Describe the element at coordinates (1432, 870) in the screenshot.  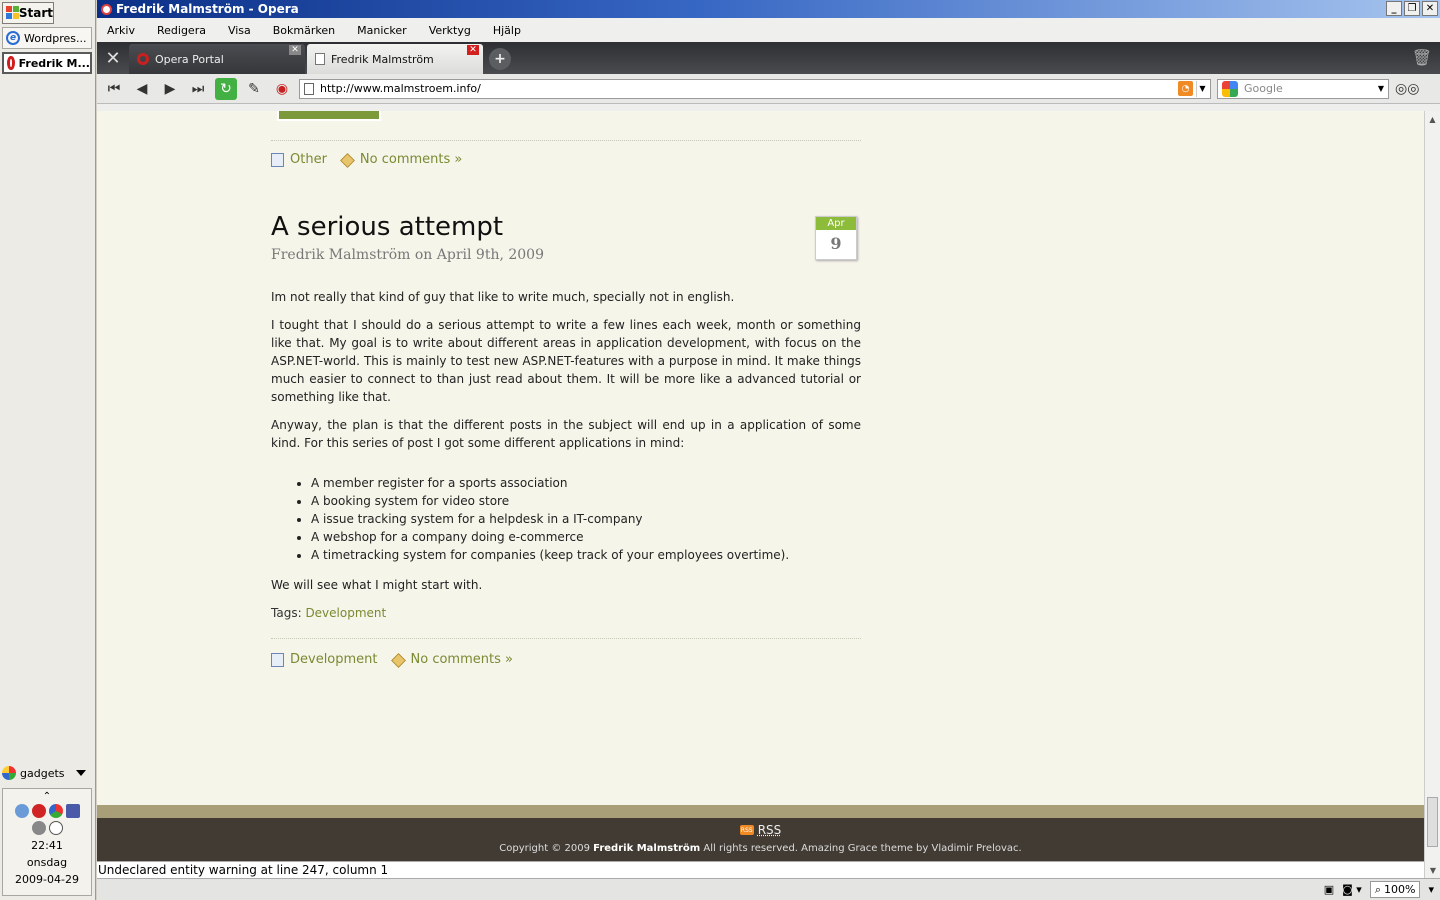
I see `scroll-down-icon: ▼` at that location.